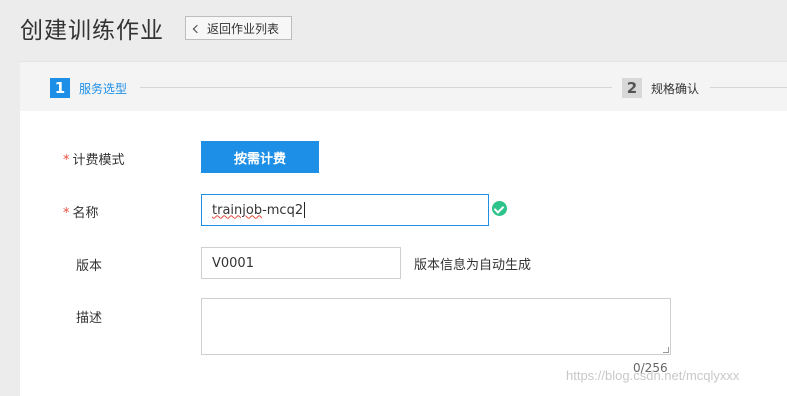  What do you see at coordinates (305, 210) in the screenshot?
I see `text-caret` at bounding box center [305, 210].